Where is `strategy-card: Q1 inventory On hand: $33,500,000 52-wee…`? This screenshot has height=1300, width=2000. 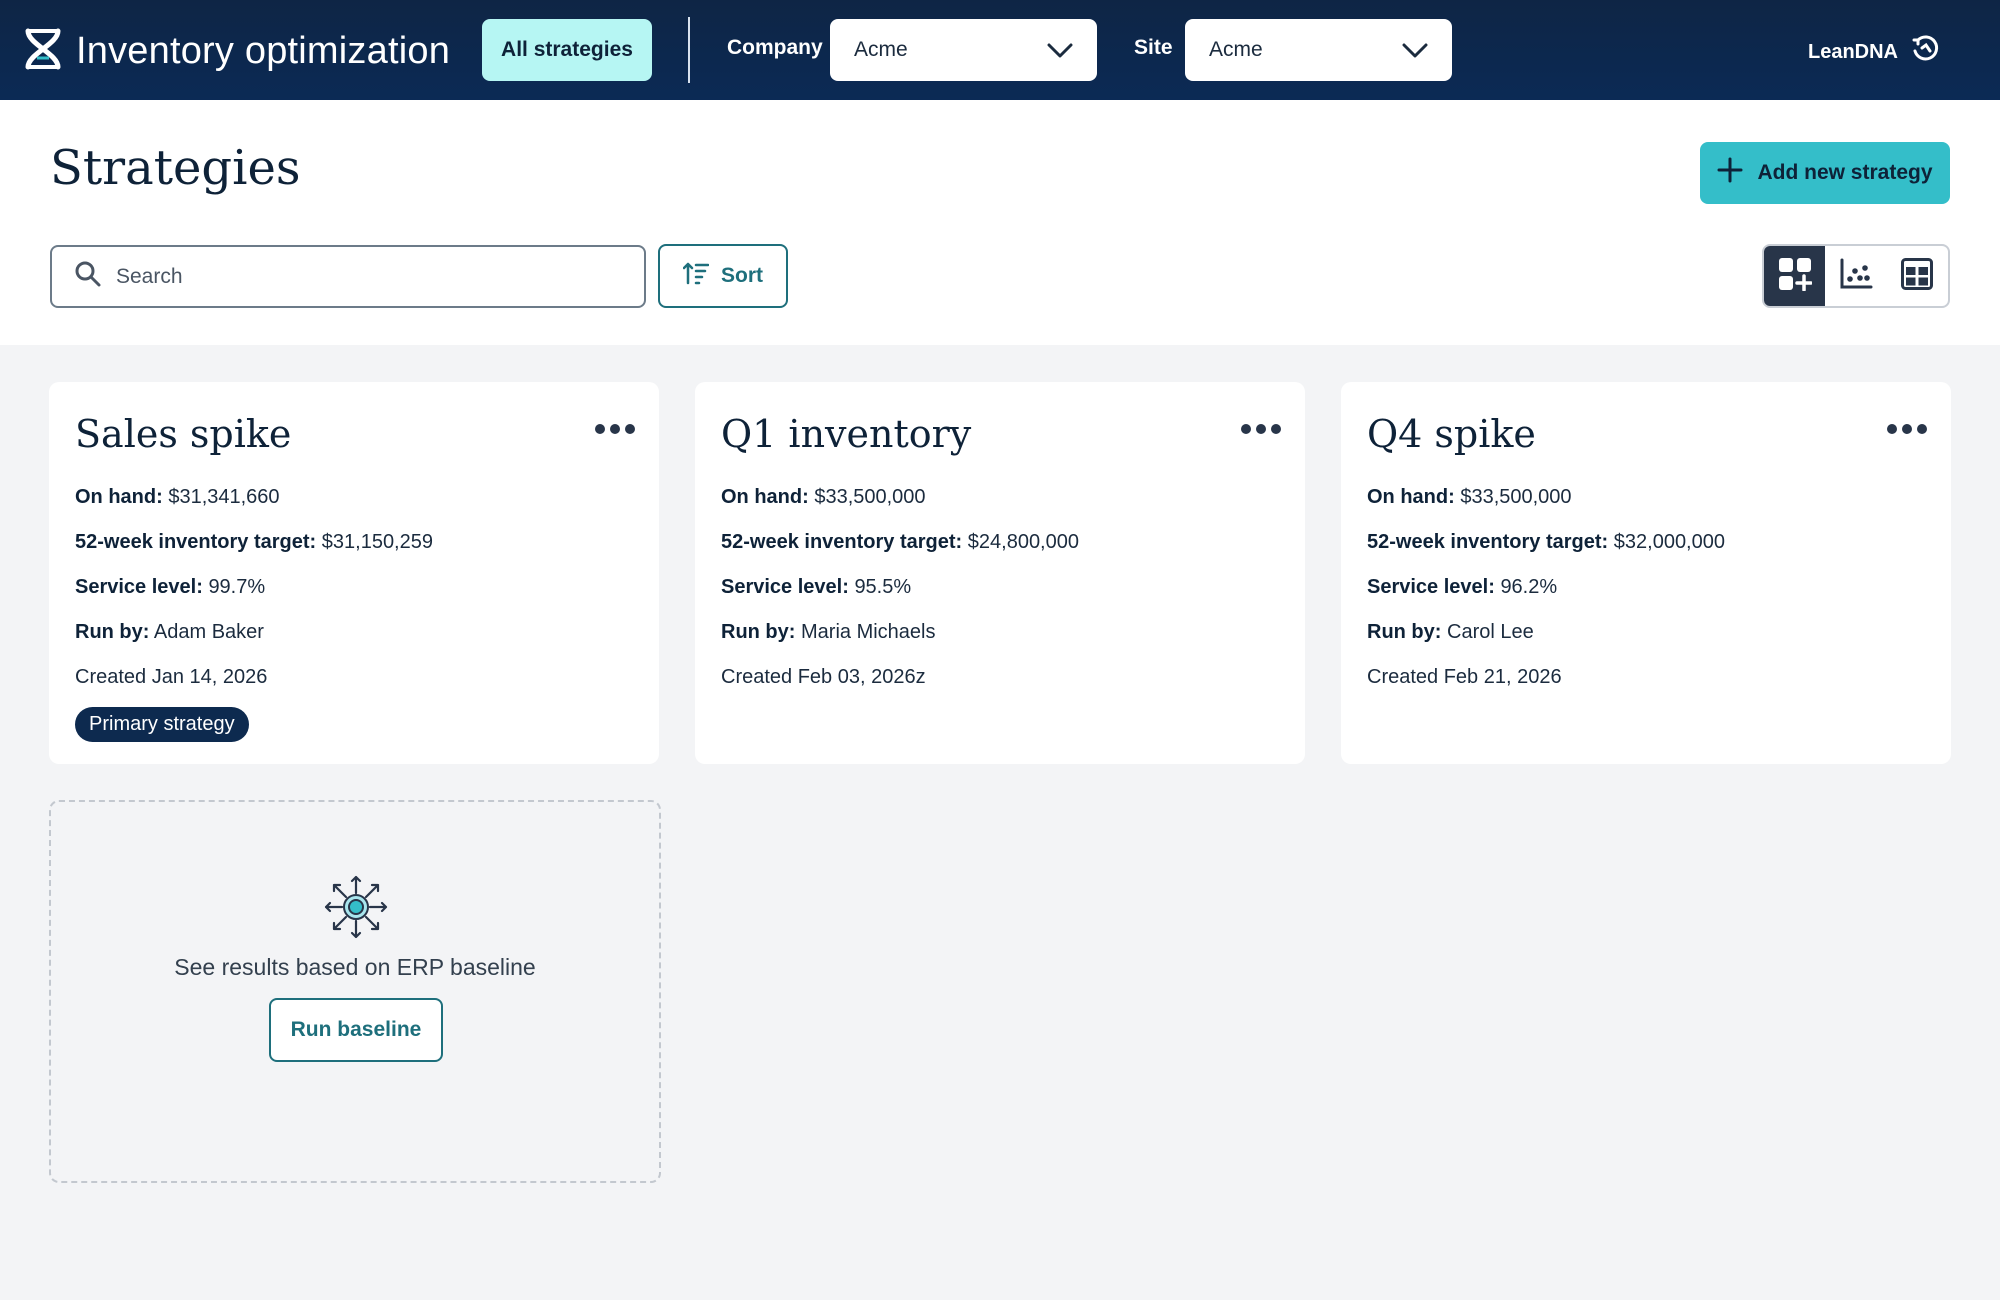
strategy-card: Q1 inventory On hand: $33,500,000 52-wee… is located at coordinates (1000, 573).